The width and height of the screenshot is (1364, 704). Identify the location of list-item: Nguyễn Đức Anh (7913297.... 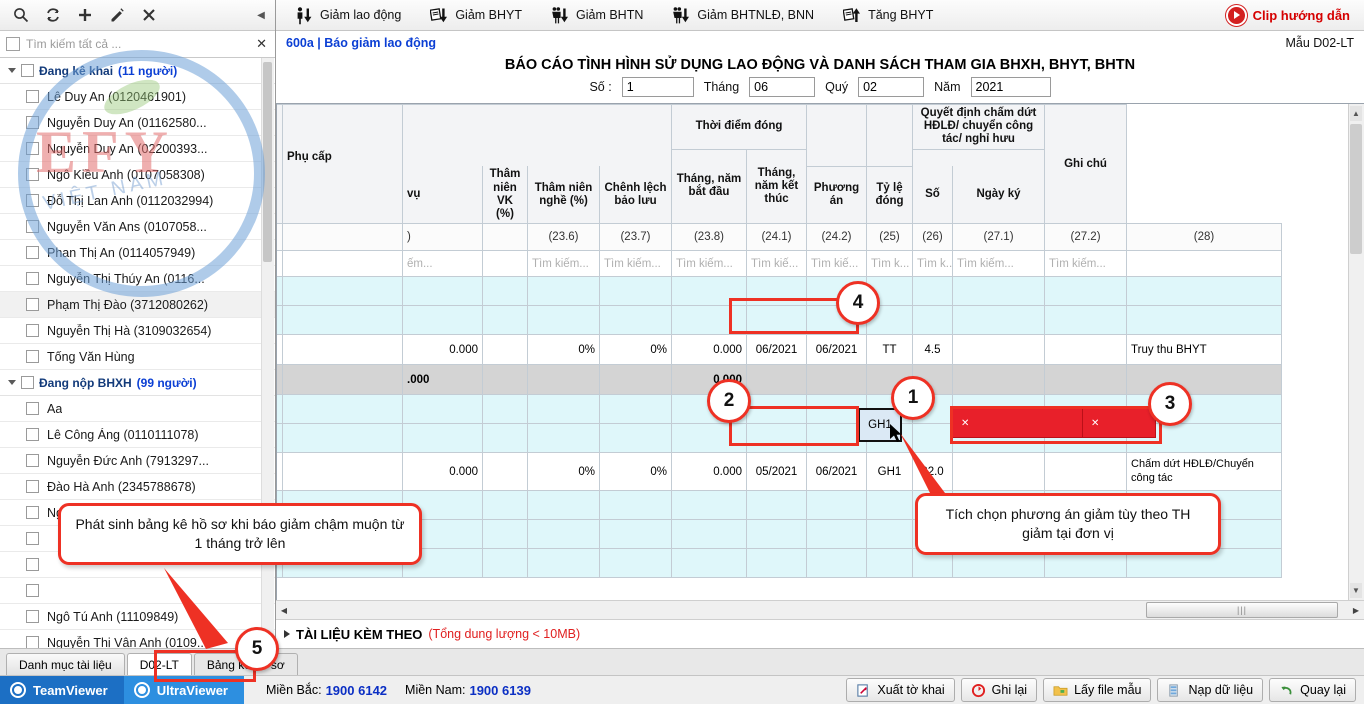
(137, 461).